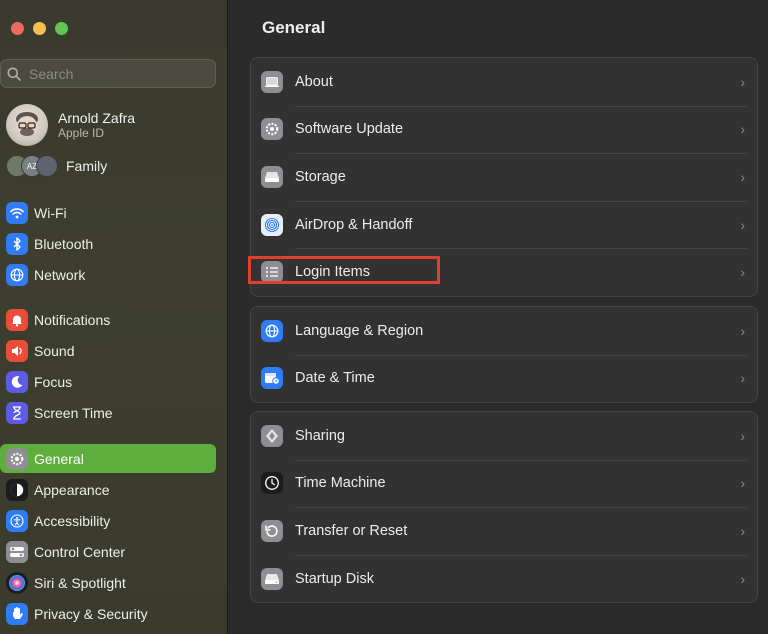  What do you see at coordinates (351, 530) in the screenshot?
I see `row-label: Transfer or Reset` at bounding box center [351, 530].